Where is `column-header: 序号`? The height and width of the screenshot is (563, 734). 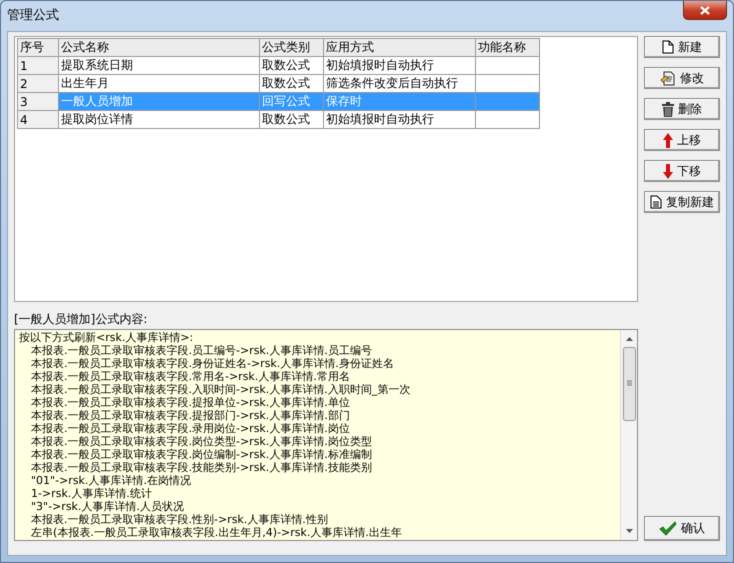
column-header: 序号 is located at coordinates (38, 47).